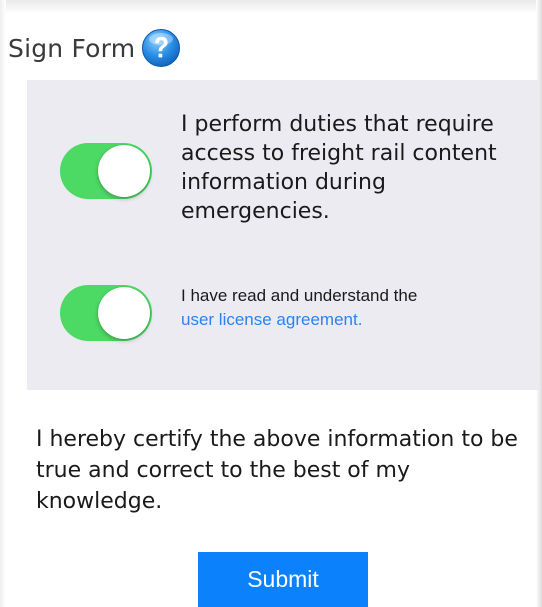  What do you see at coordinates (3, 303) in the screenshot?
I see `left-edge-shadow` at bounding box center [3, 303].